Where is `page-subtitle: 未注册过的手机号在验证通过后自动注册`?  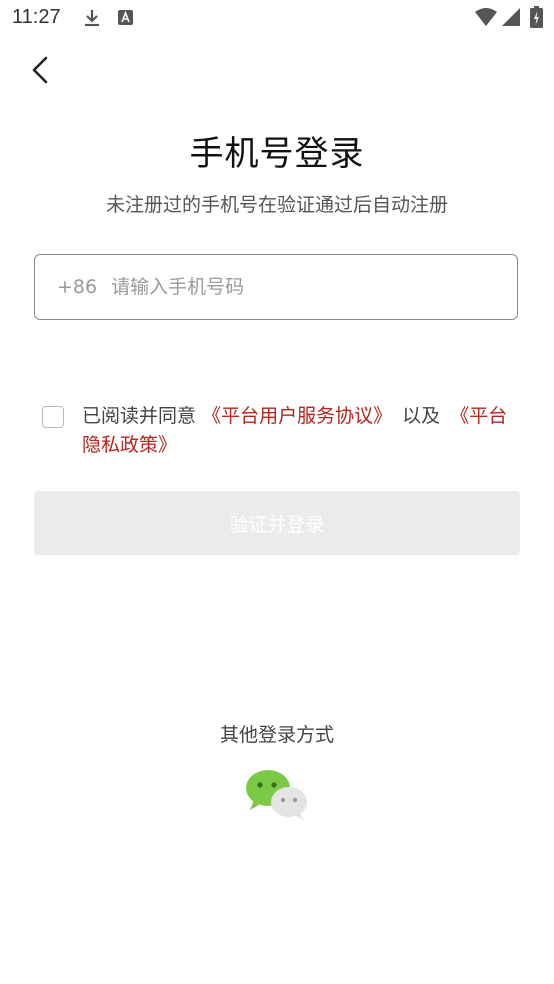
page-subtitle: 未注册过的手机号在验证通过后自动注册 is located at coordinates (276, 205).